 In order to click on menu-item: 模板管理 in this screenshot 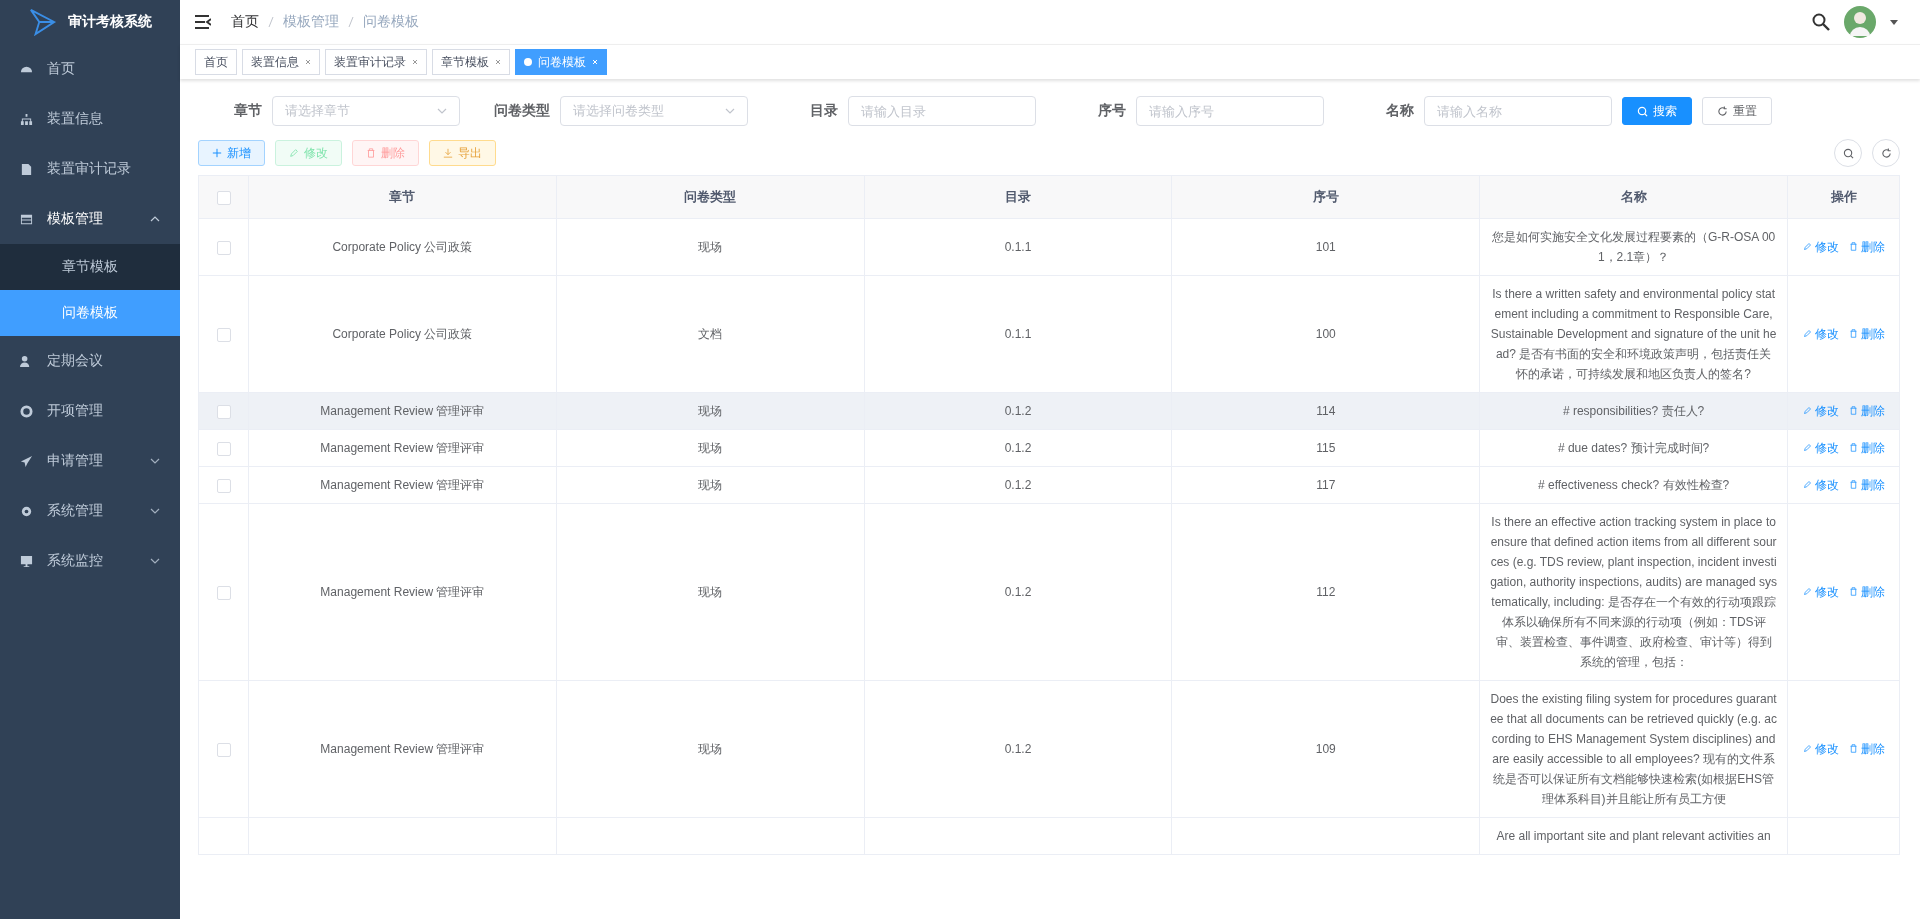, I will do `click(90, 219)`.